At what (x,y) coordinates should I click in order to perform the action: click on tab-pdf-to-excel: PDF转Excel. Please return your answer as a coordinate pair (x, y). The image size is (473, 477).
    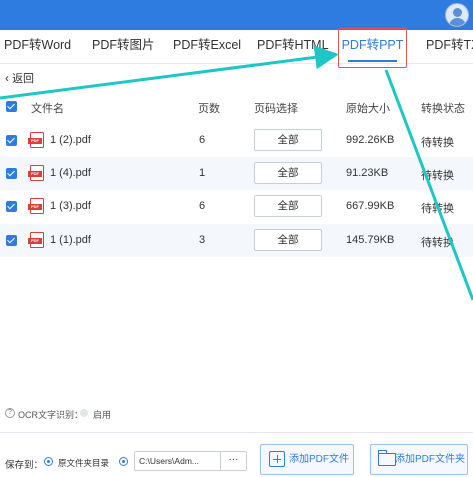
    Looking at the image, I should click on (207, 47).